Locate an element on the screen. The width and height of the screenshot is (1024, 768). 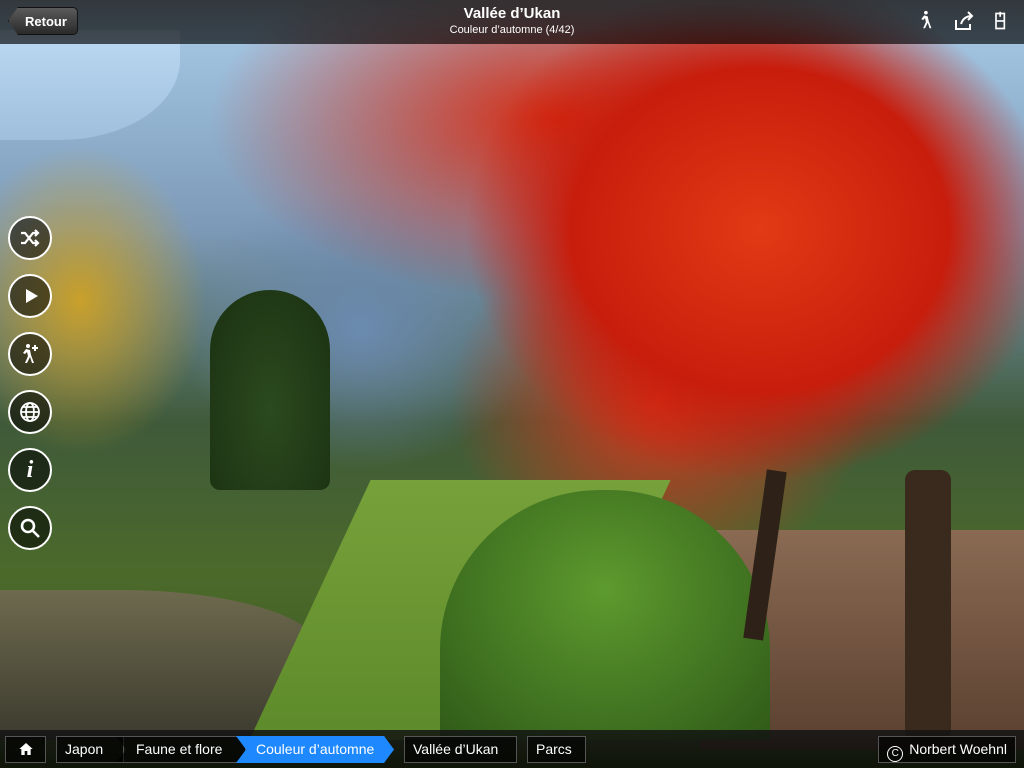
copyright-author: Norbert Woehnl is located at coordinates (958, 749).